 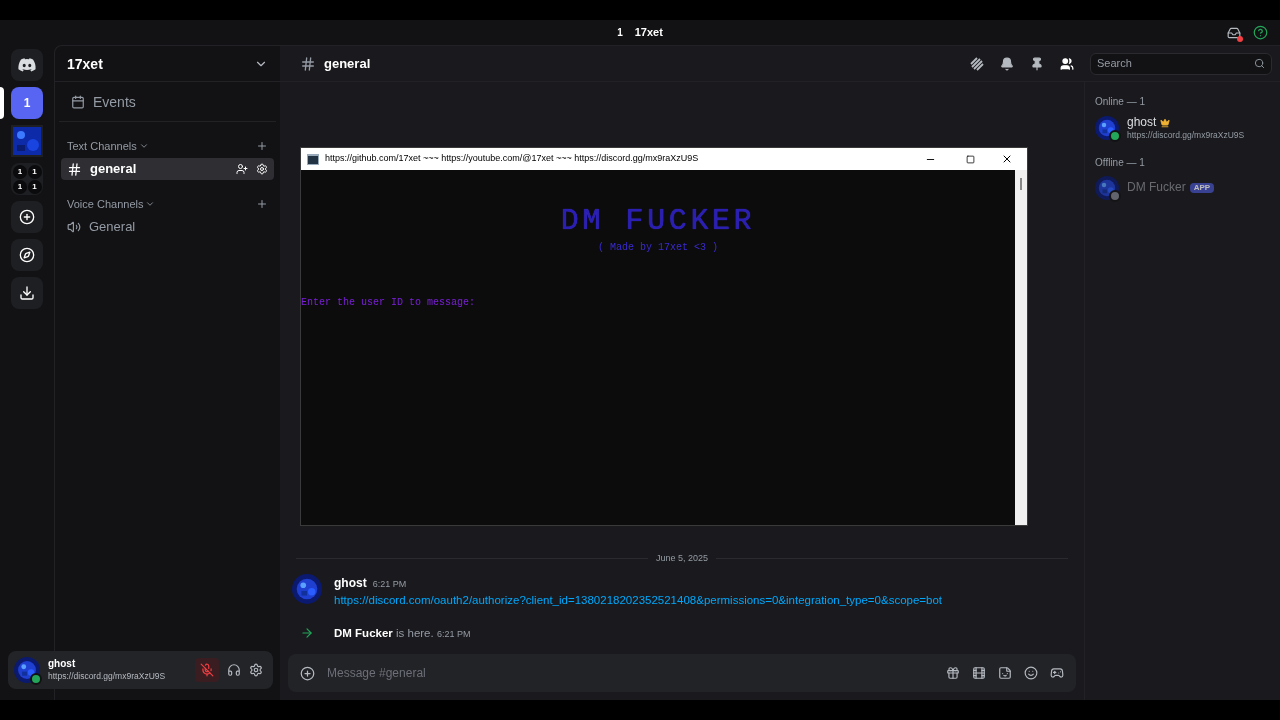 I want to click on discord-logo-icon, so click(x=27, y=65).